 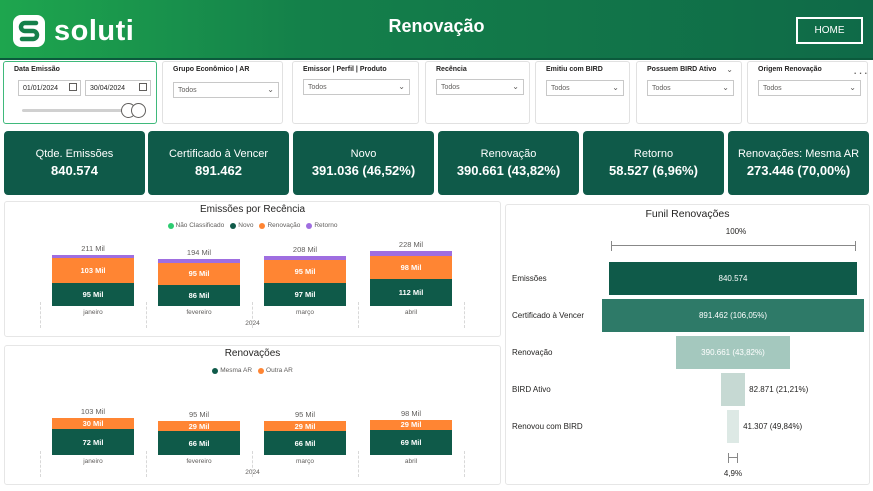 I want to click on kpi-qtde-emissoes: Qtde. Emissões 840.574, so click(x=74, y=163).